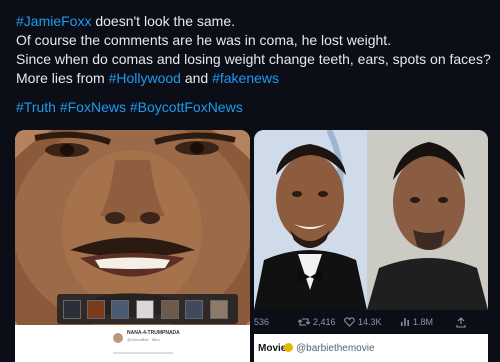 This screenshot has height=362, width=500. I want to click on reply-count: 536, so click(261, 322).